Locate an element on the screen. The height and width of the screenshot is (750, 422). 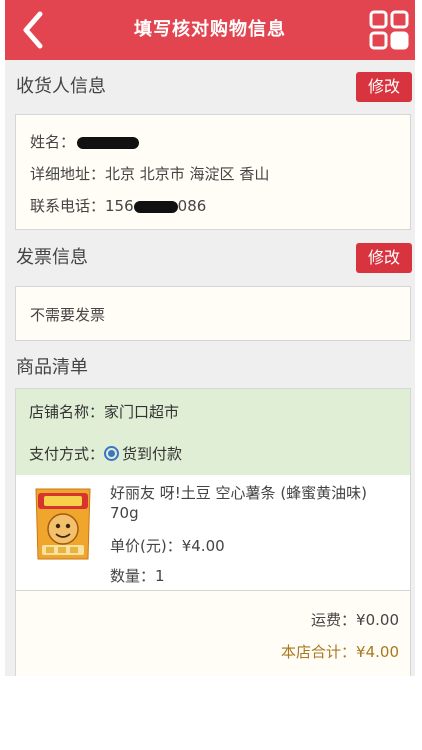
recipient-card: 姓名： 详细地址：北京 北京市 海淀区 香山 联系电话：156 086 is located at coordinates (213, 172).